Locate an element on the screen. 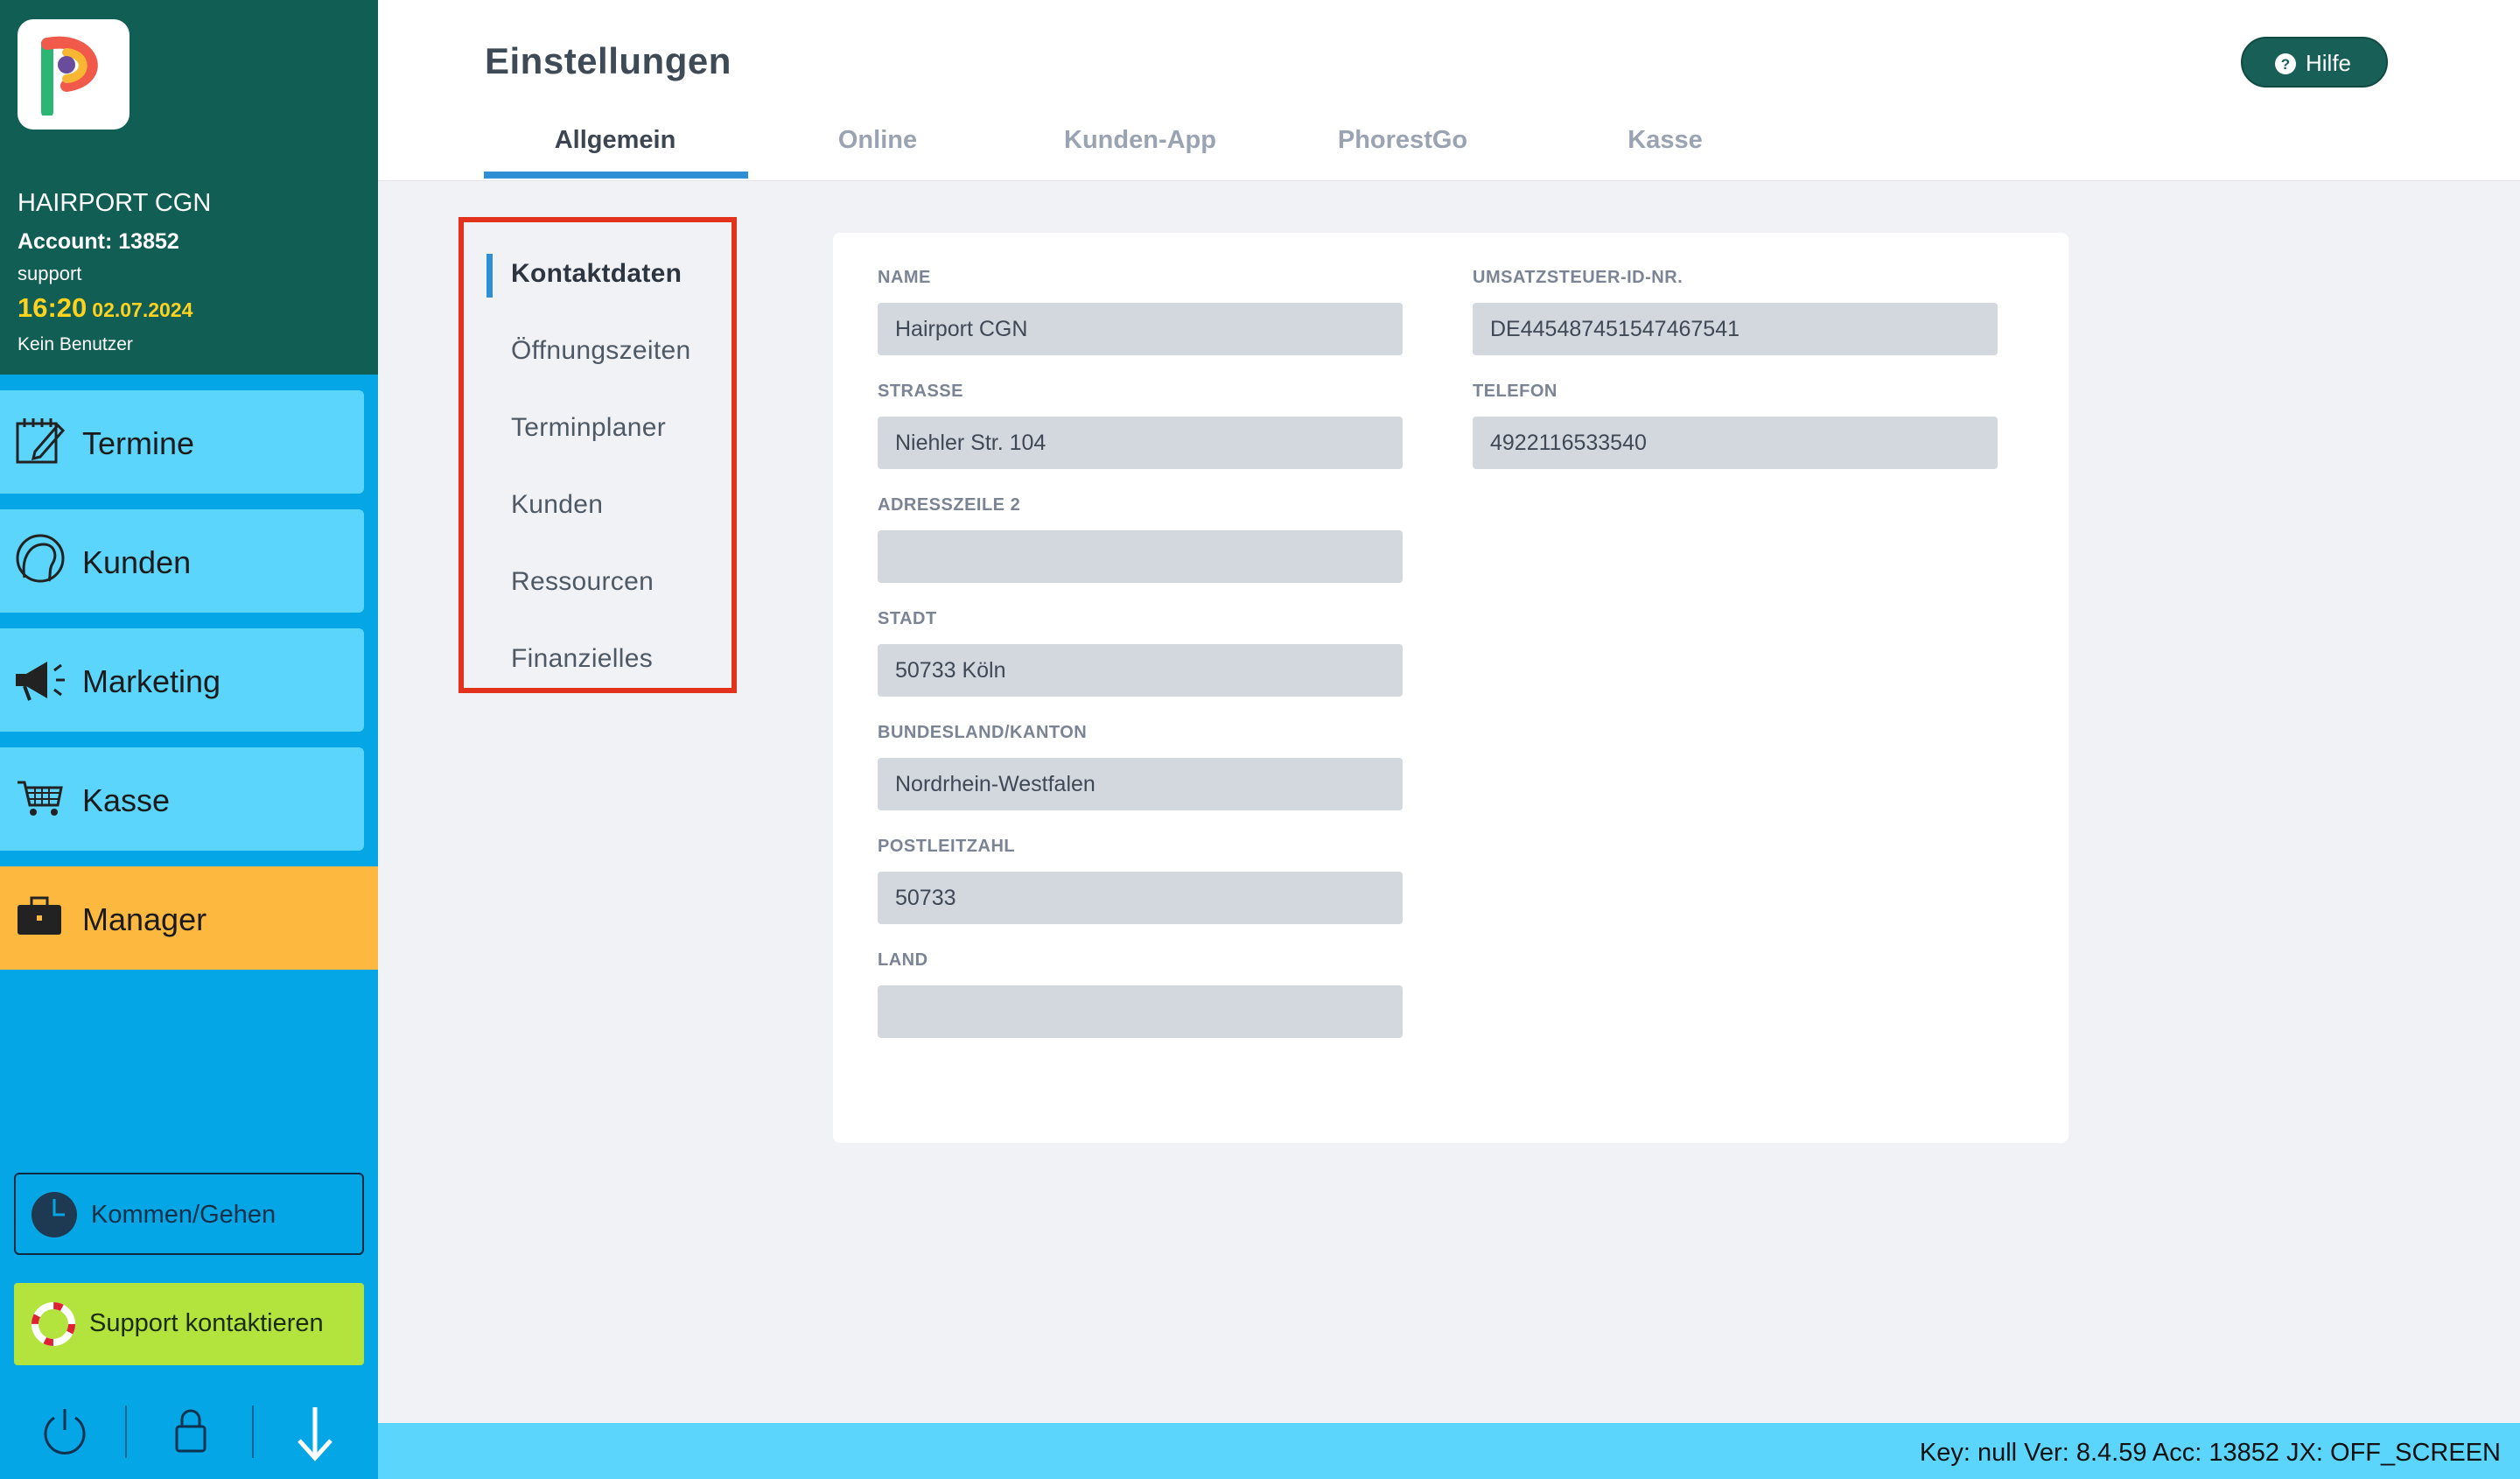  field-label-city: STADT is located at coordinates (907, 618).